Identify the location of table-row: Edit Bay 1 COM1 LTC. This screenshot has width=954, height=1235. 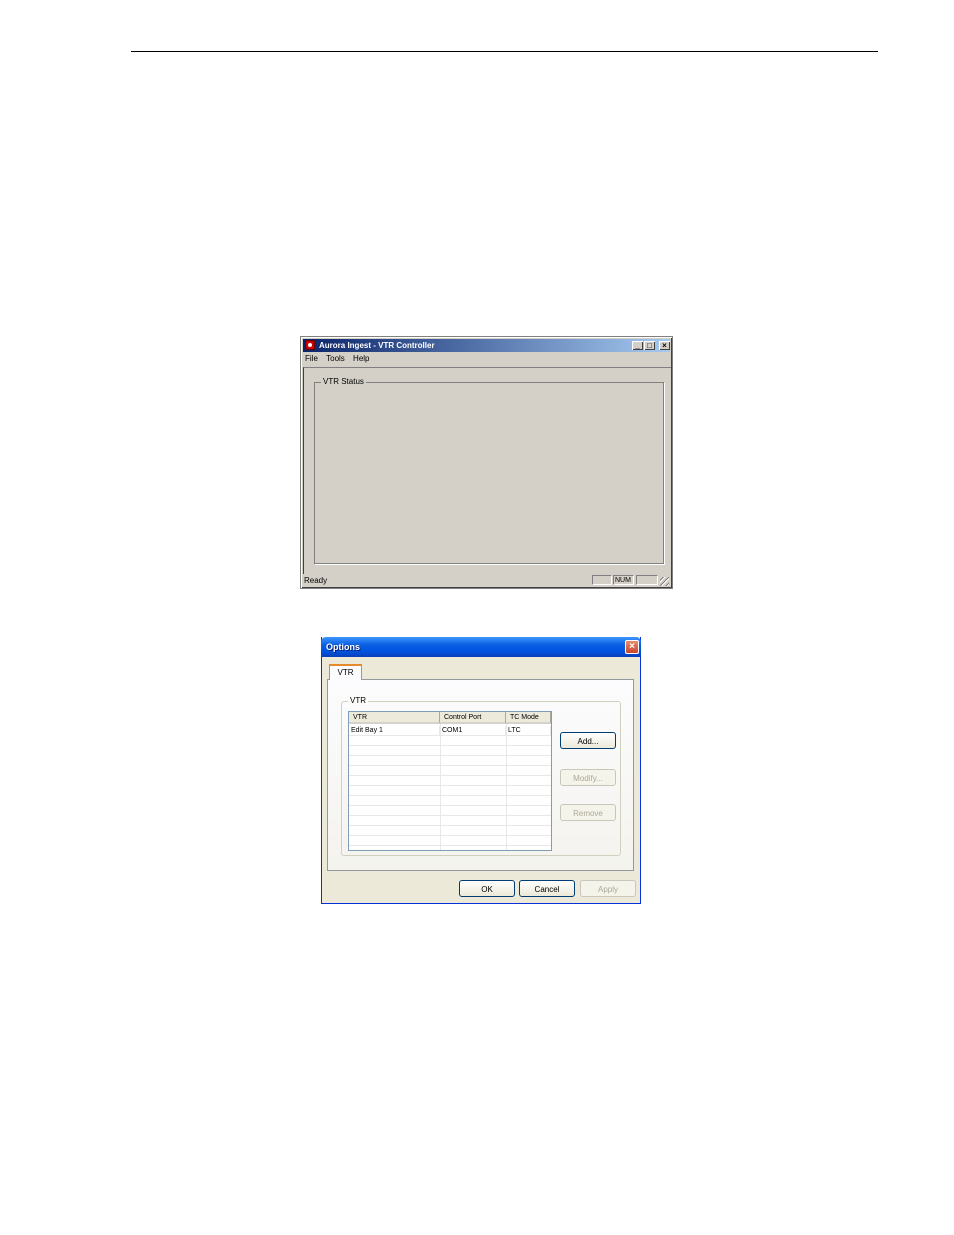
(450, 731).